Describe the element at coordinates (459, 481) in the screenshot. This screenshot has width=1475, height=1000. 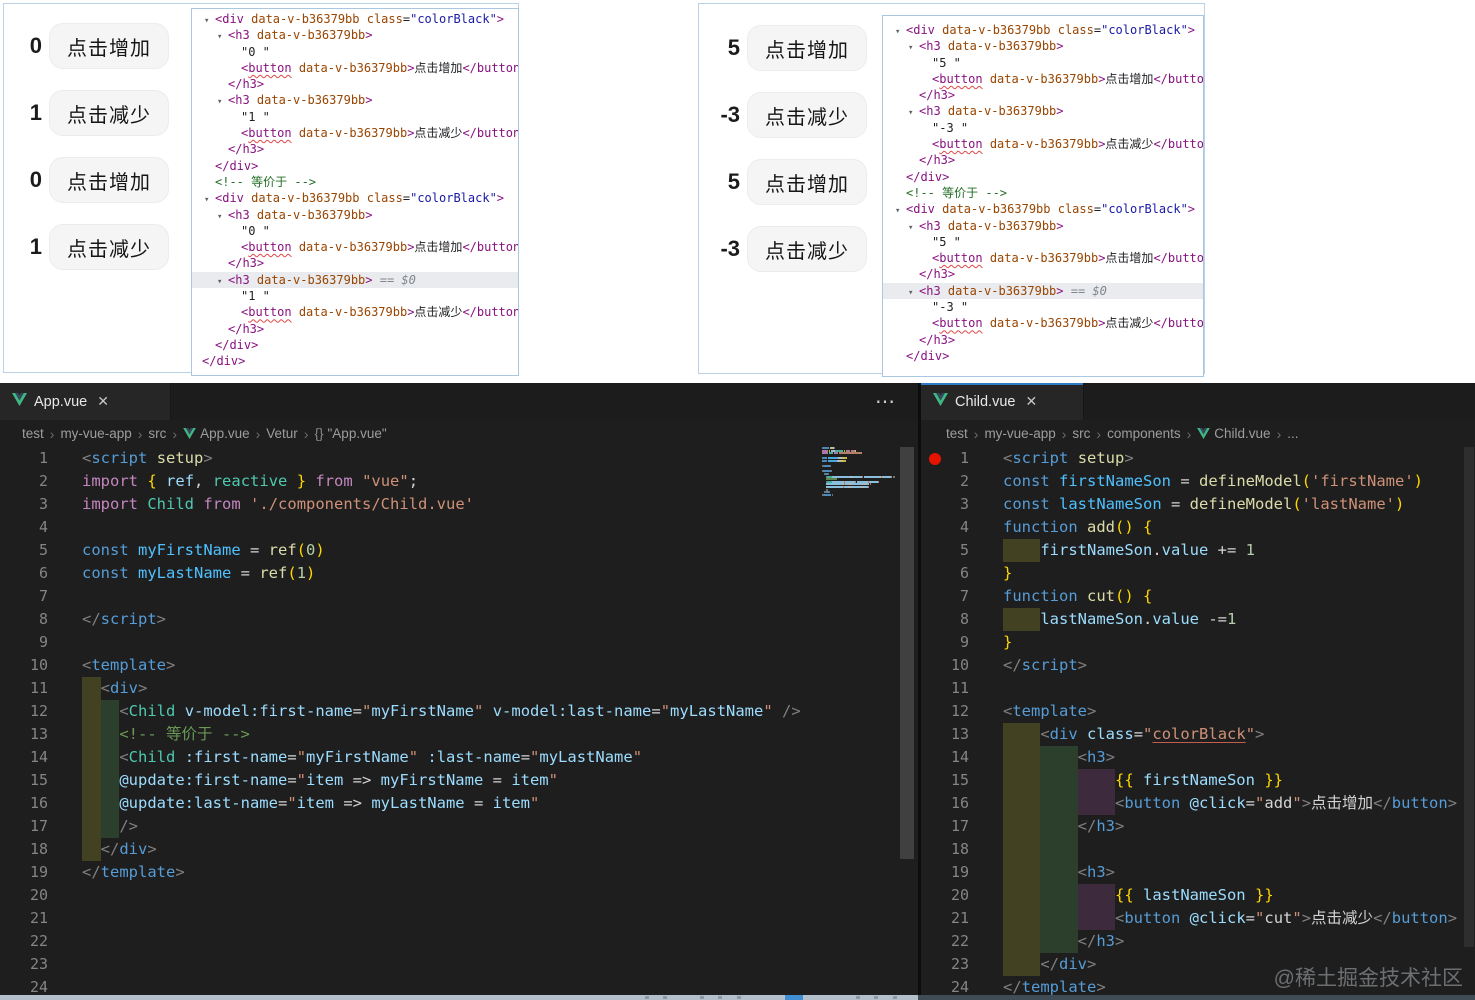
I see `code-line: 2 import { ref, reactive } from "vue";` at that location.